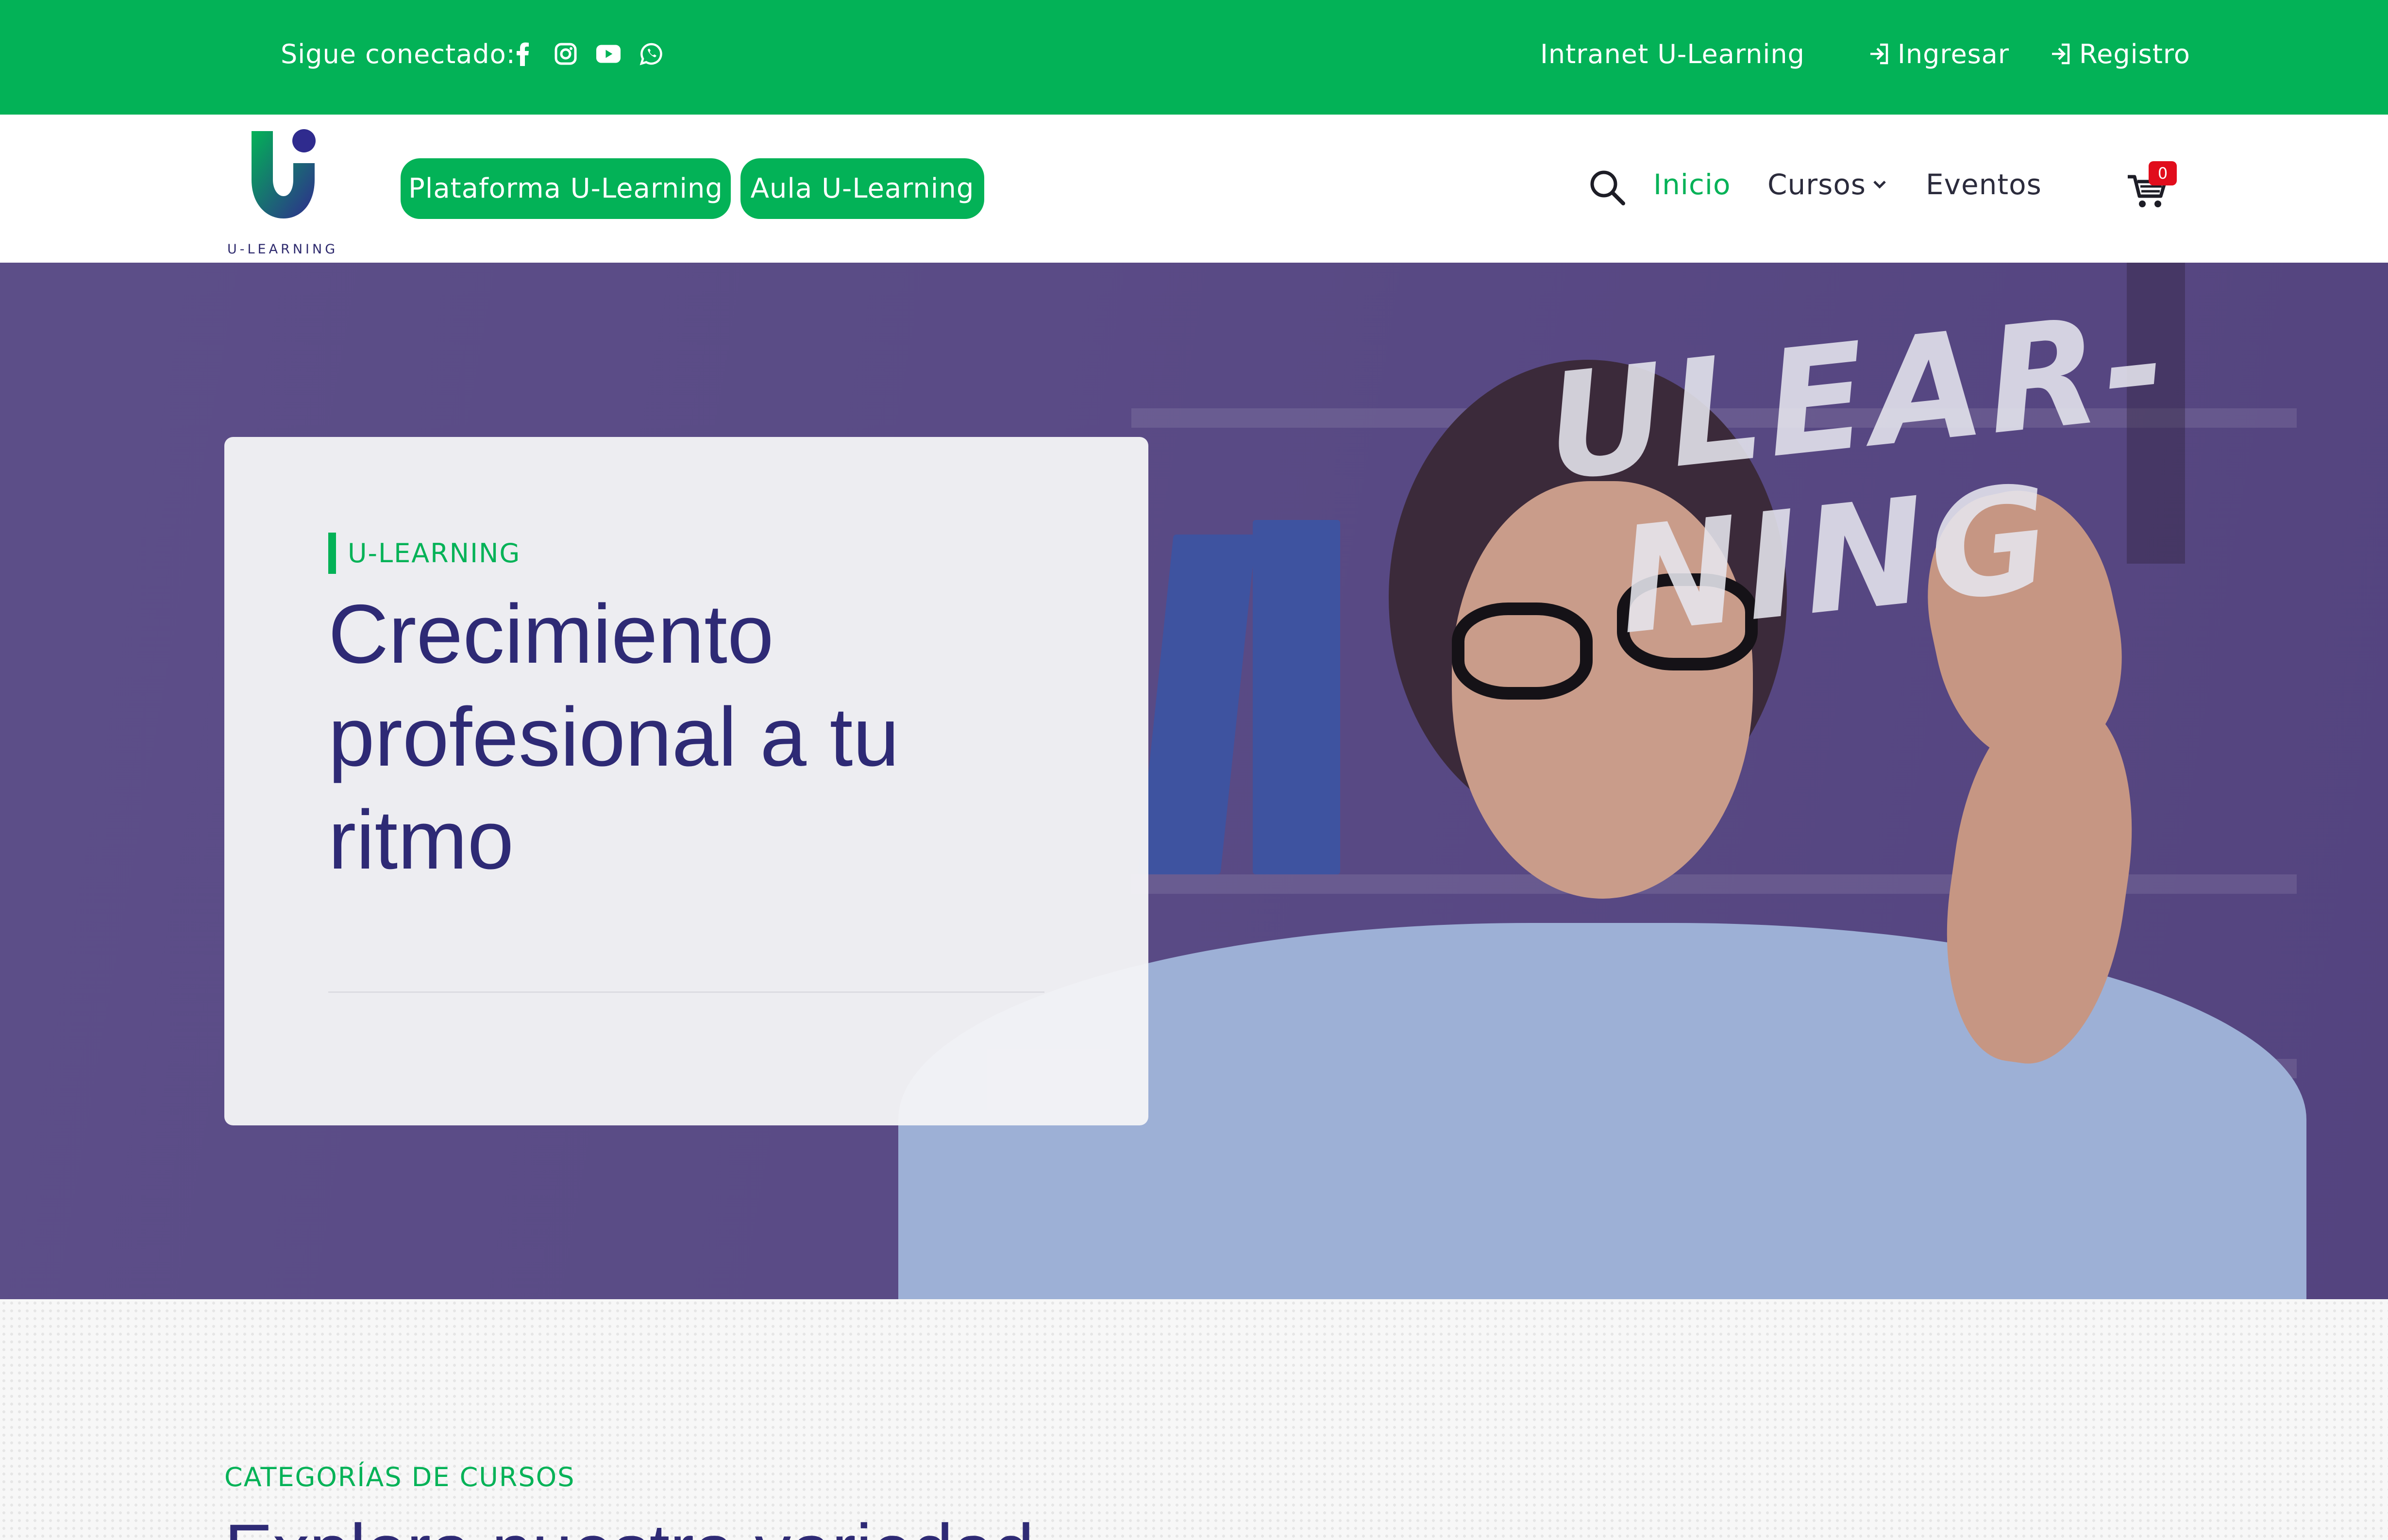 This screenshot has width=2388, height=1540. What do you see at coordinates (1984, 184) in the screenshot?
I see `nav-eventos: Eventos` at bounding box center [1984, 184].